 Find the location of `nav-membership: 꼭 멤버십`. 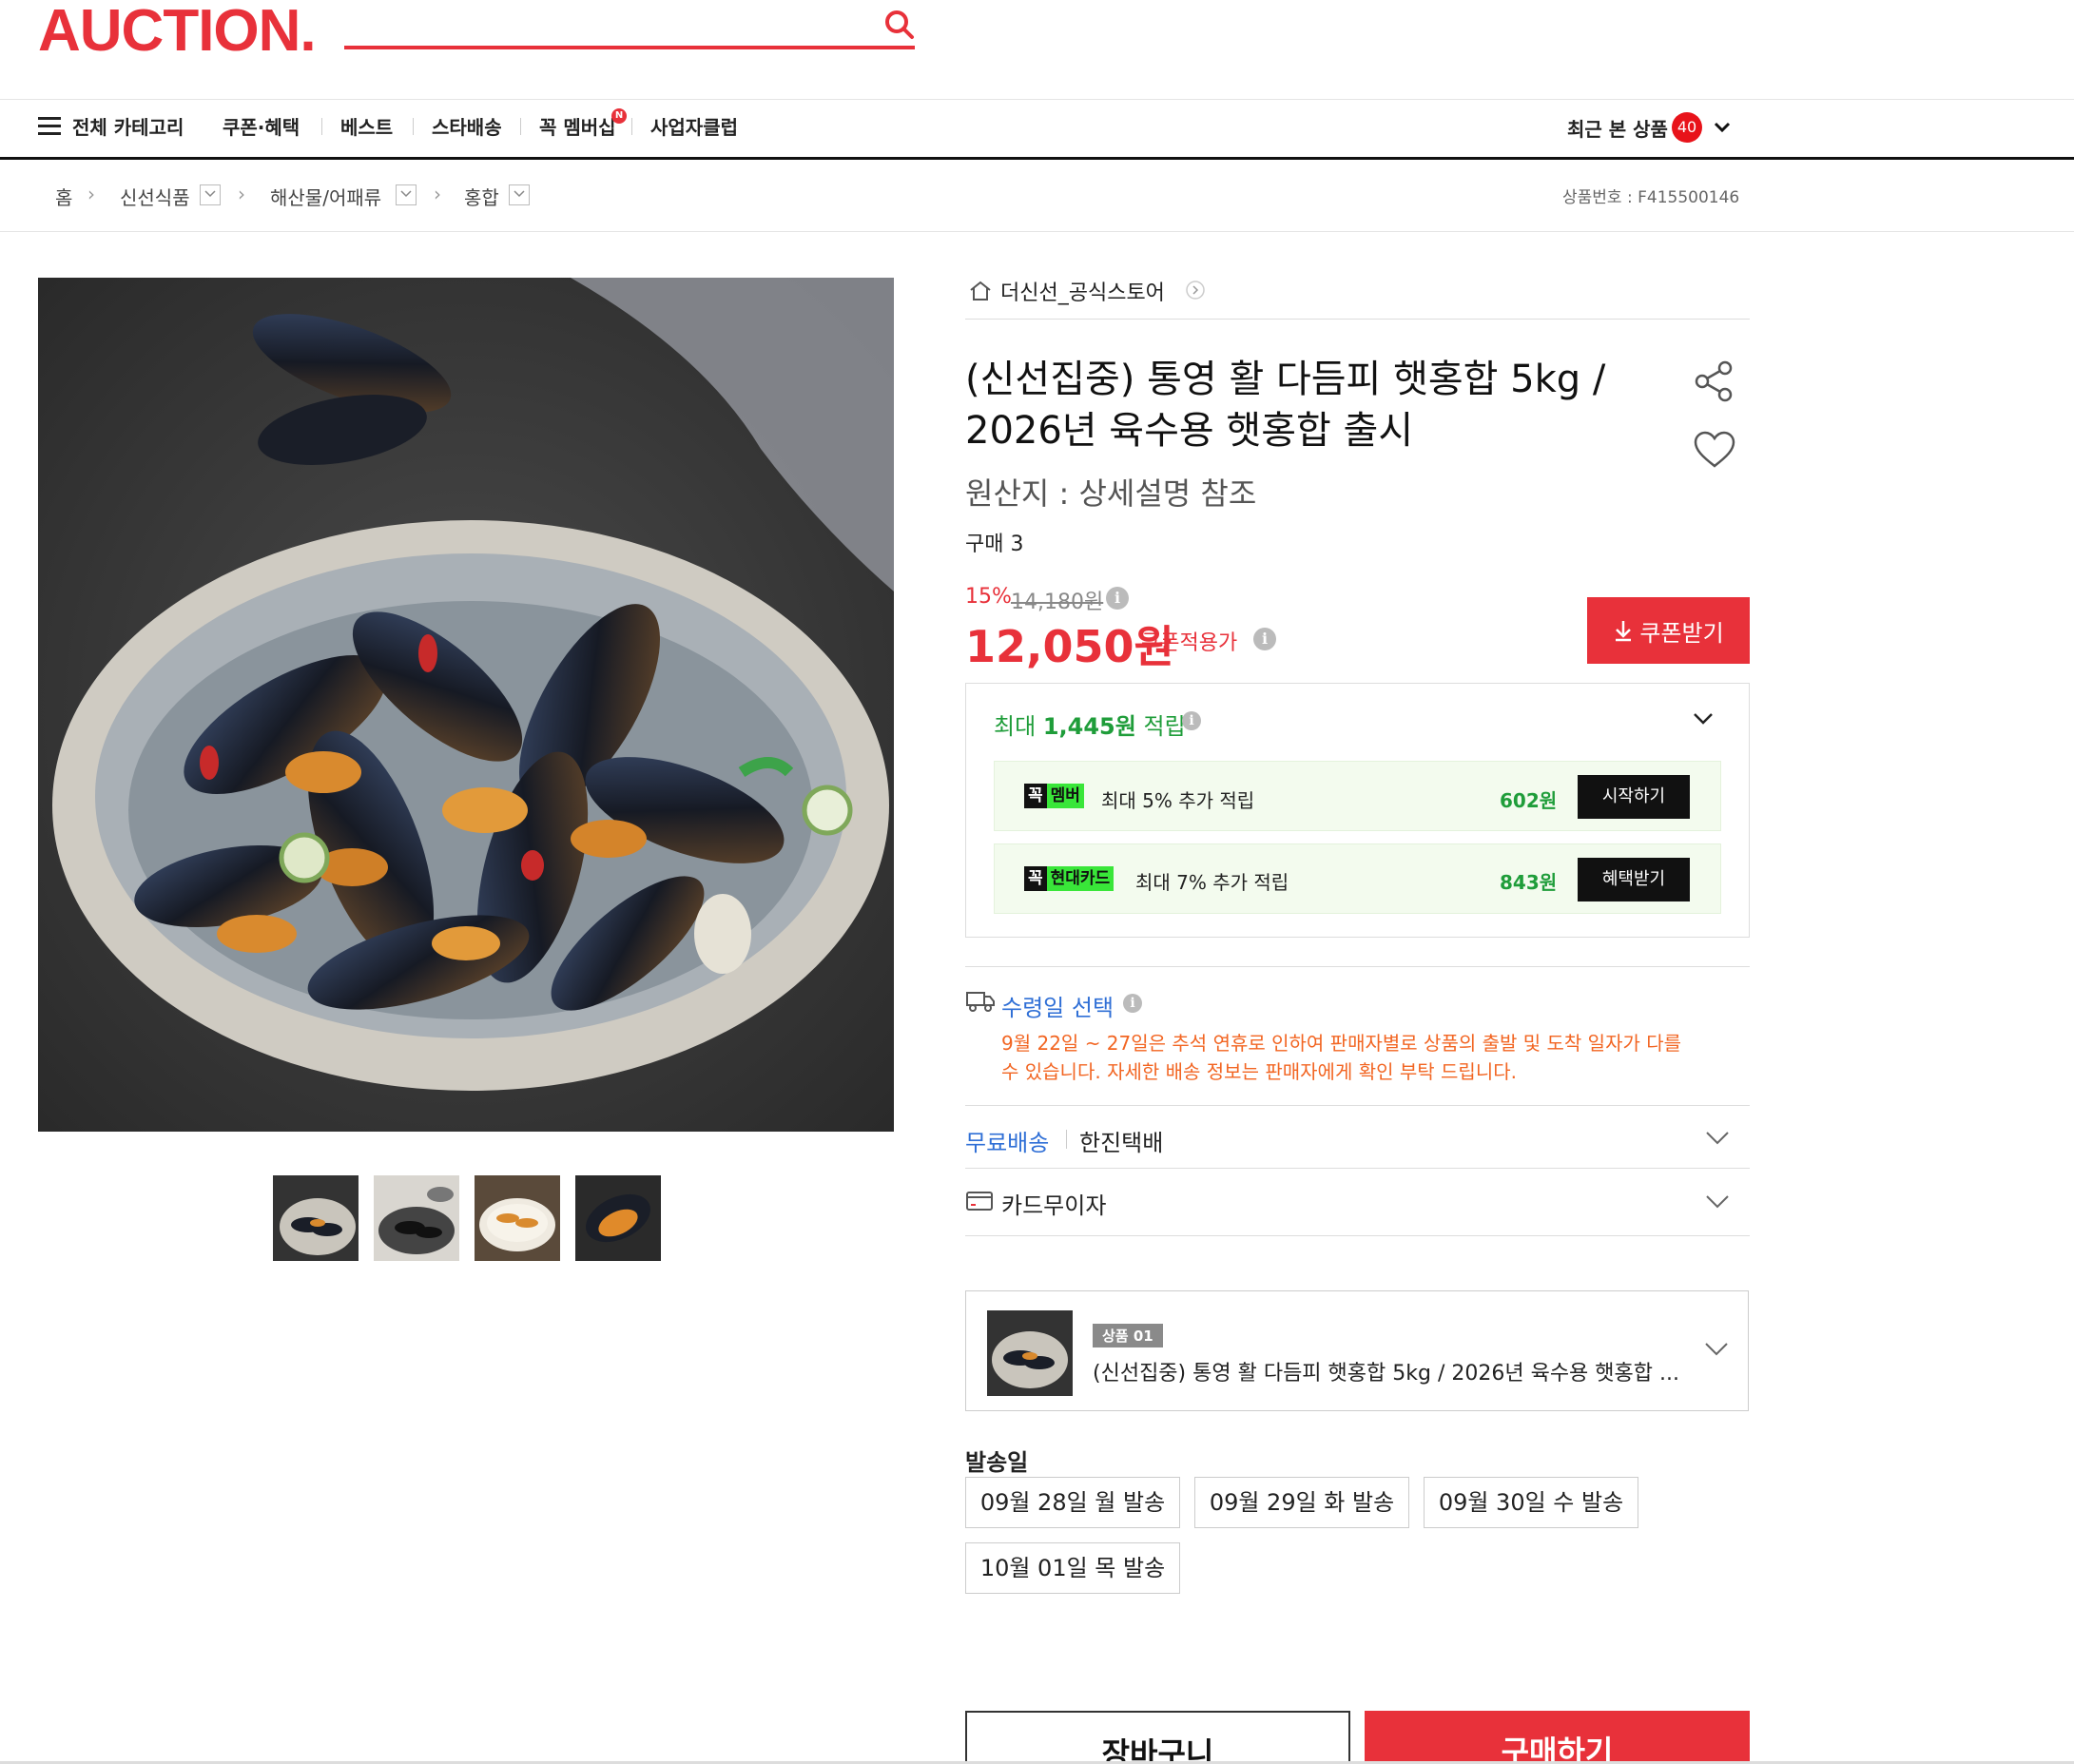

nav-membership: 꼭 멤버십 is located at coordinates (577, 126).